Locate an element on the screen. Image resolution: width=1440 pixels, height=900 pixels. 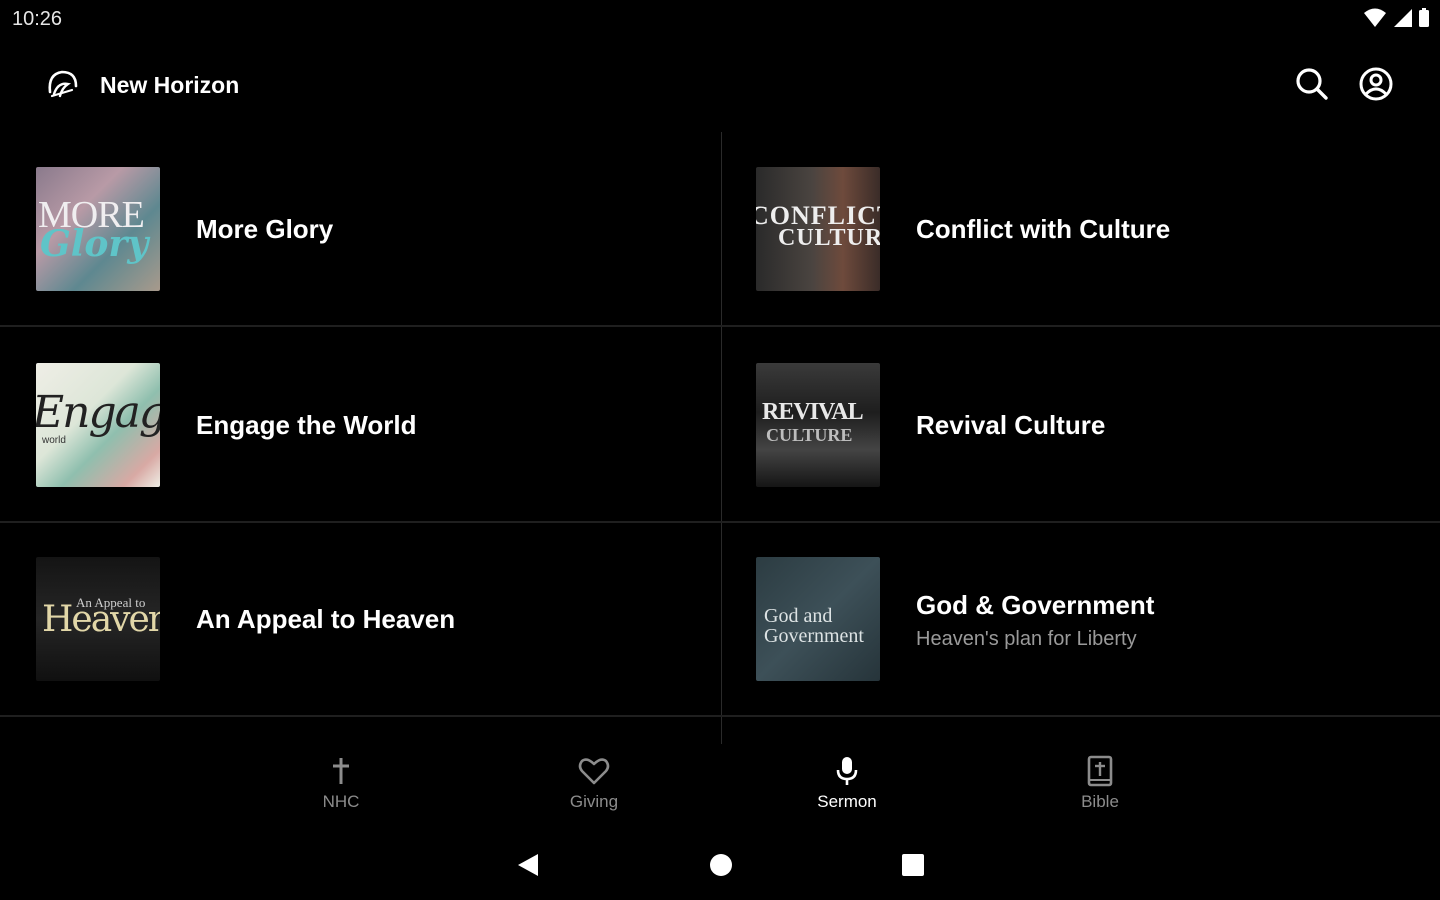
sermon-title: An Appeal to Heaven is located at coordinates (326, 619).